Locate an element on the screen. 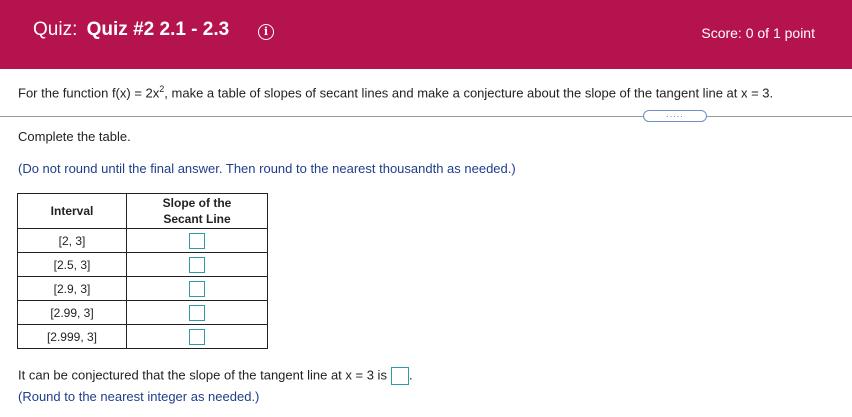 The height and width of the screenshot is (417, 852). table-row: [2.99, 3] is located at coordinates (142, 312).